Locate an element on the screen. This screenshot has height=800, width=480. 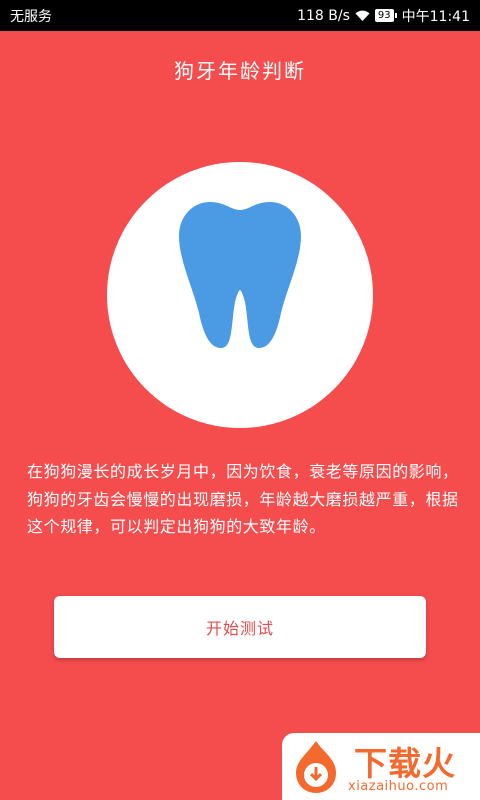
watermark-url: xiazaihuo.com is located at coordinates (398, 786).